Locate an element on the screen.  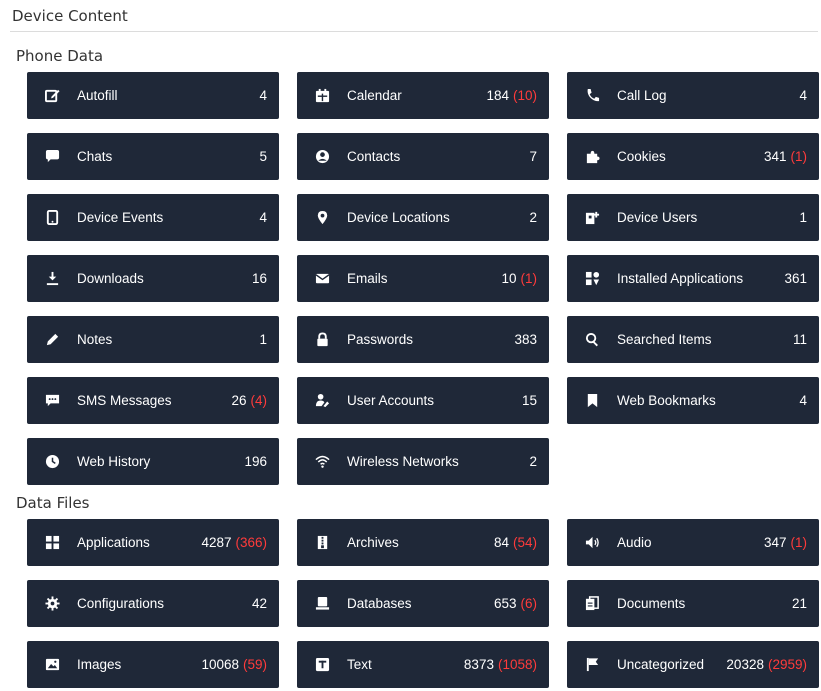
tile-count: 341 (1) is located at coordinates (785, 156).